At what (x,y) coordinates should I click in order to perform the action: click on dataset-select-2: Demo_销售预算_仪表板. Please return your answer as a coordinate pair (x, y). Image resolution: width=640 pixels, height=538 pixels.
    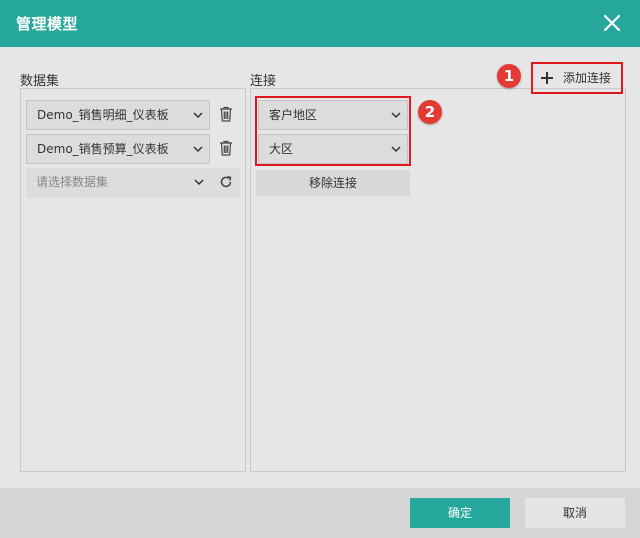
    Looking at the image, I should click on (118, 149).